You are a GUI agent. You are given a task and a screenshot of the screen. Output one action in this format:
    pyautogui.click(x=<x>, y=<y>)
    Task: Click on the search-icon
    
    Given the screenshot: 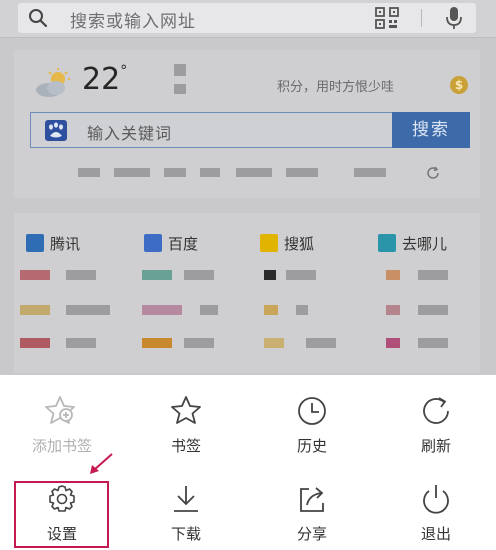 What is the action you would take?
    pyautogui.click(x=38, y=18)
    